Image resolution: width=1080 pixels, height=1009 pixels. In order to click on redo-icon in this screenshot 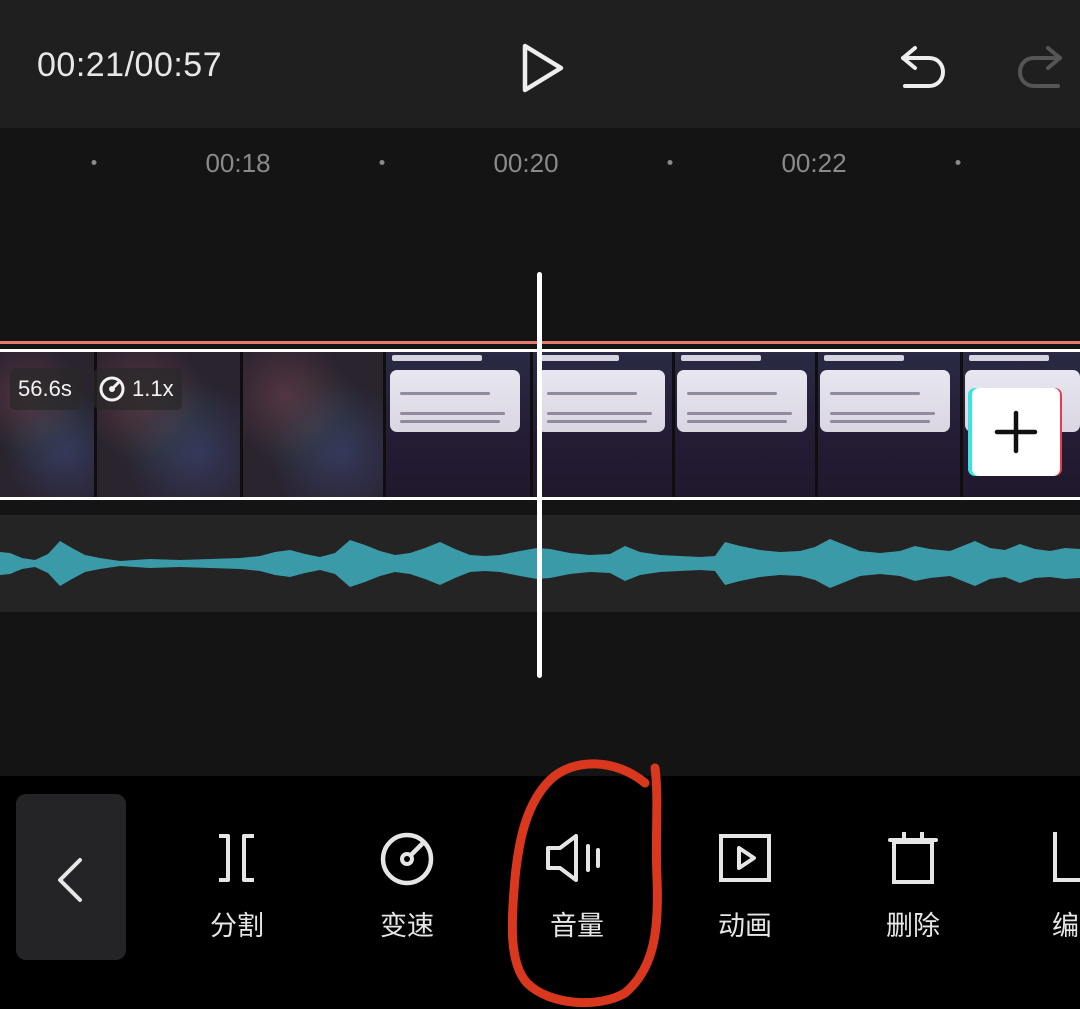, I will do `click(1039, 67)`.